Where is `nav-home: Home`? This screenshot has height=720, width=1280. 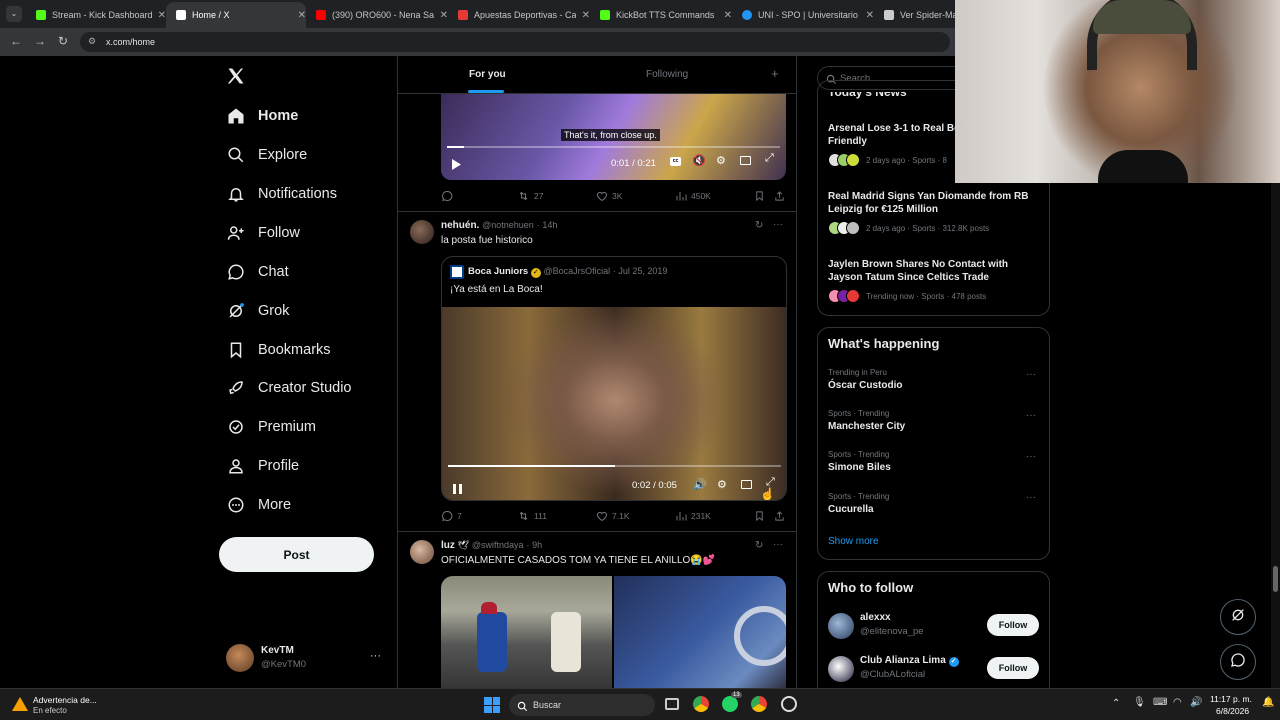 nav-home: Home is located at coordinates (262, 116).